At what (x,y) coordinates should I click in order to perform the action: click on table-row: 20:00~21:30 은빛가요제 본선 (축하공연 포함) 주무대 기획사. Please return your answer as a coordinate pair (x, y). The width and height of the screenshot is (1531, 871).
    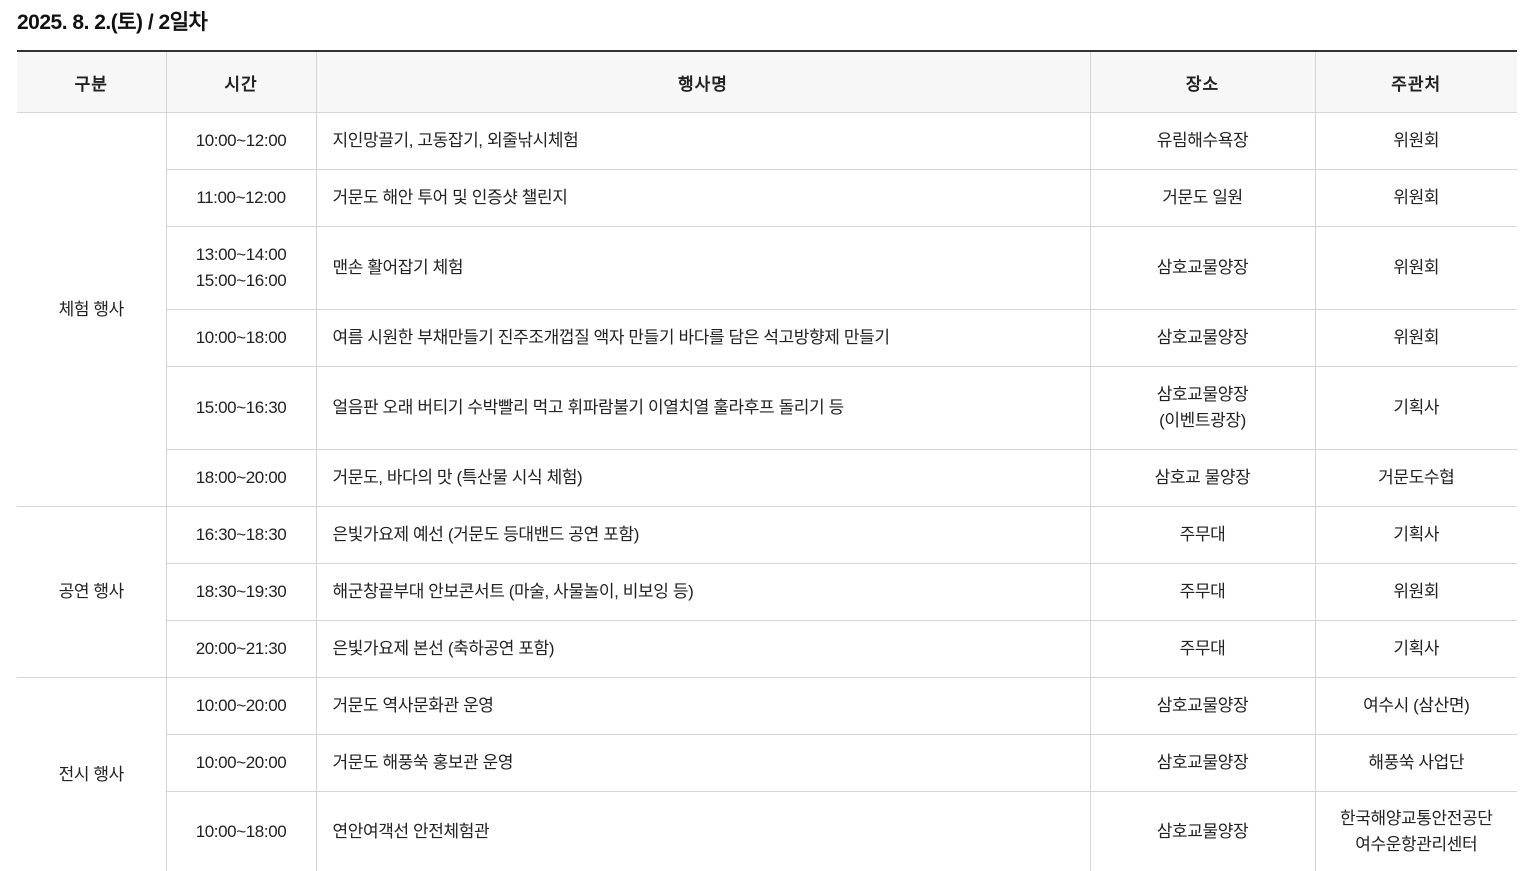
    Looking at the image, I should click on (767, 649).